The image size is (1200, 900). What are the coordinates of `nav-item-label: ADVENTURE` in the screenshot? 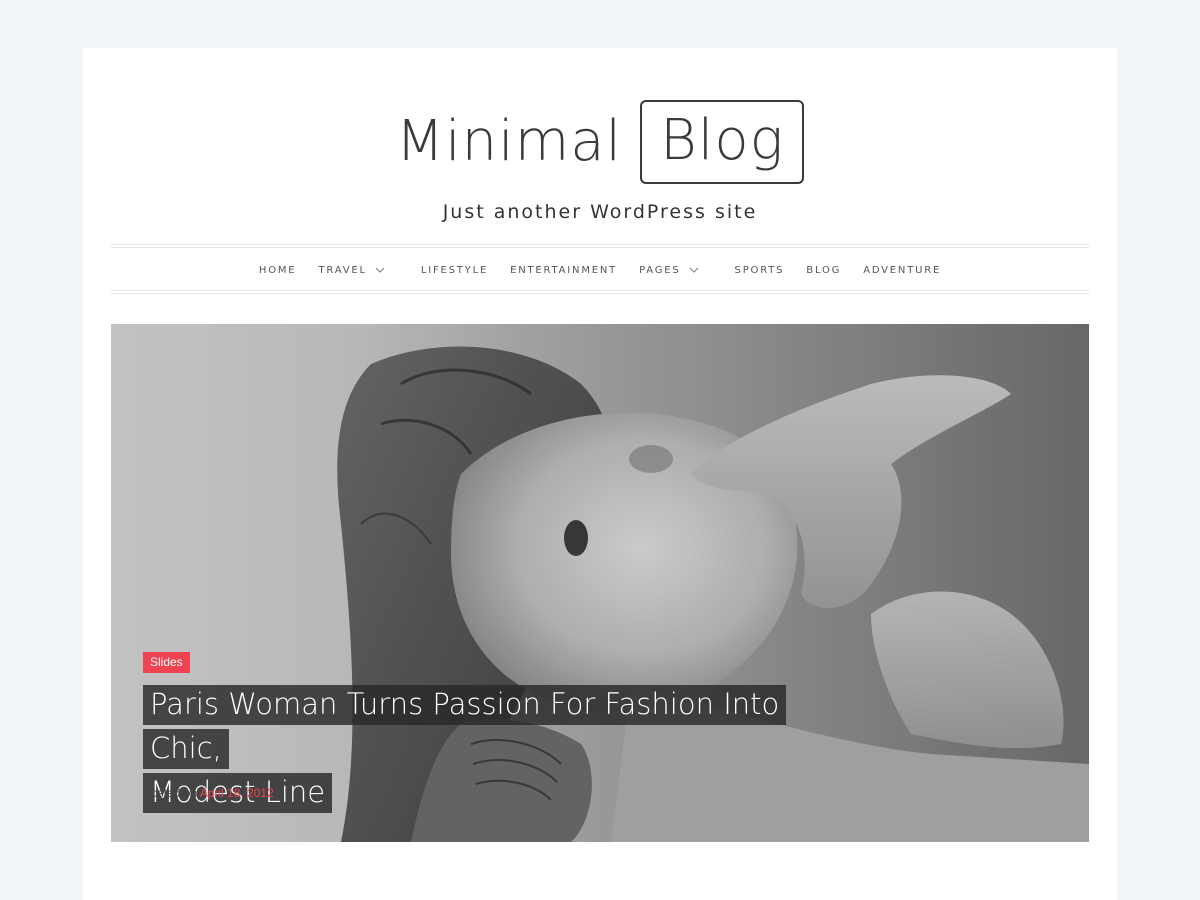 It's located at (902, 270).